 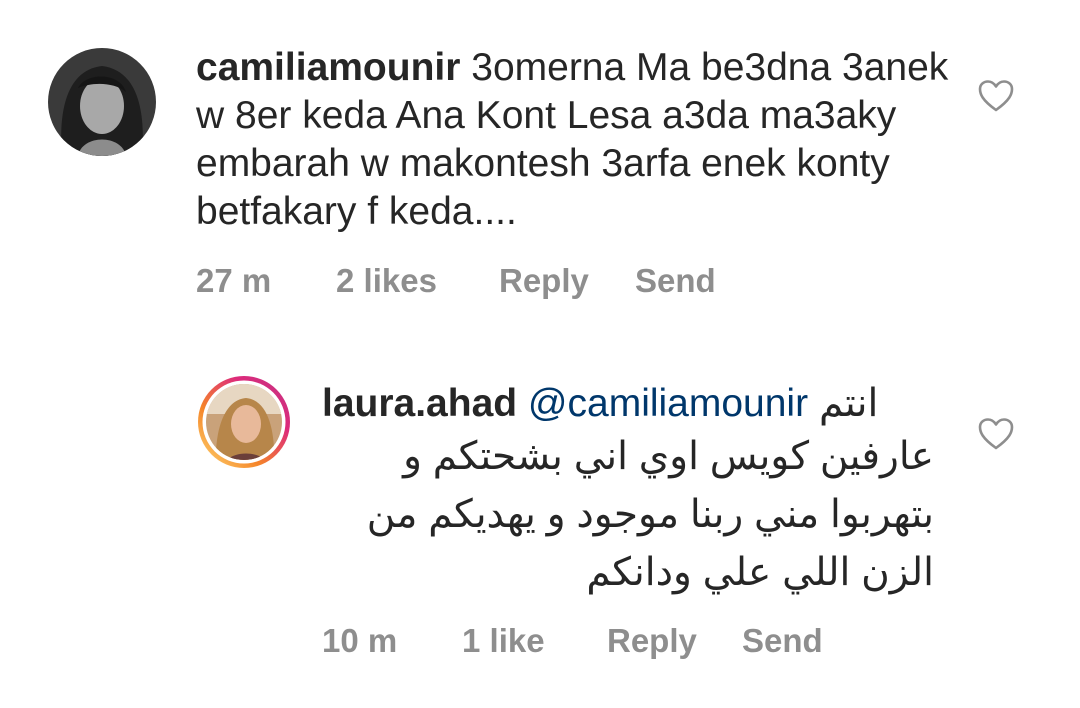 I want to click on comment-first-line: laura.ahad @camiliamounir انتم, so click(x=628, y=404).